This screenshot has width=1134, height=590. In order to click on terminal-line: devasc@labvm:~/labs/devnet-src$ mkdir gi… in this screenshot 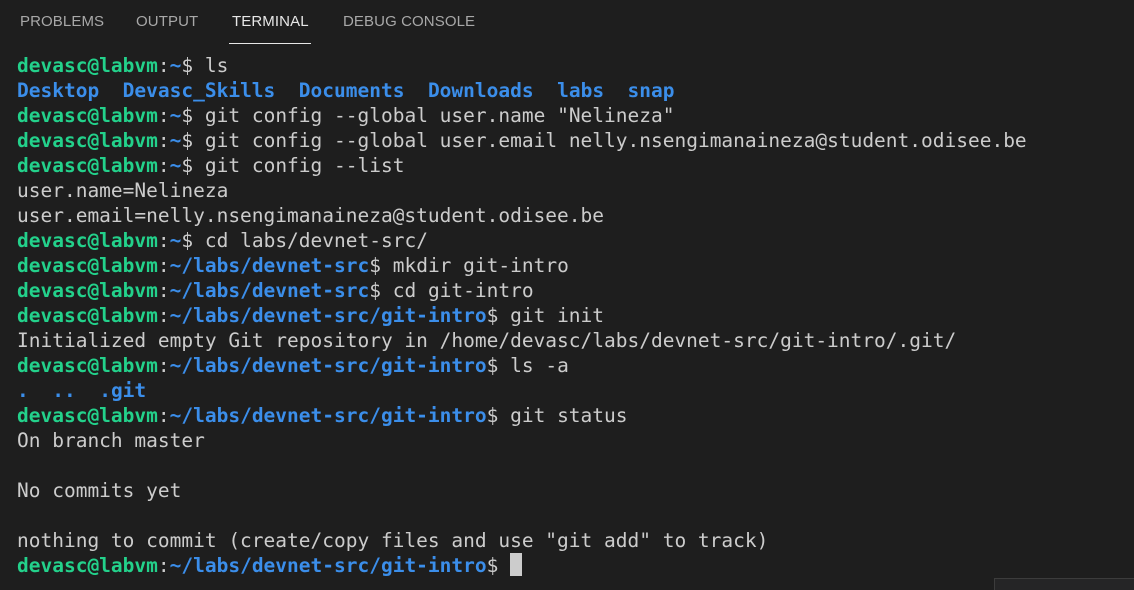, I will do `click(575, 265)`.